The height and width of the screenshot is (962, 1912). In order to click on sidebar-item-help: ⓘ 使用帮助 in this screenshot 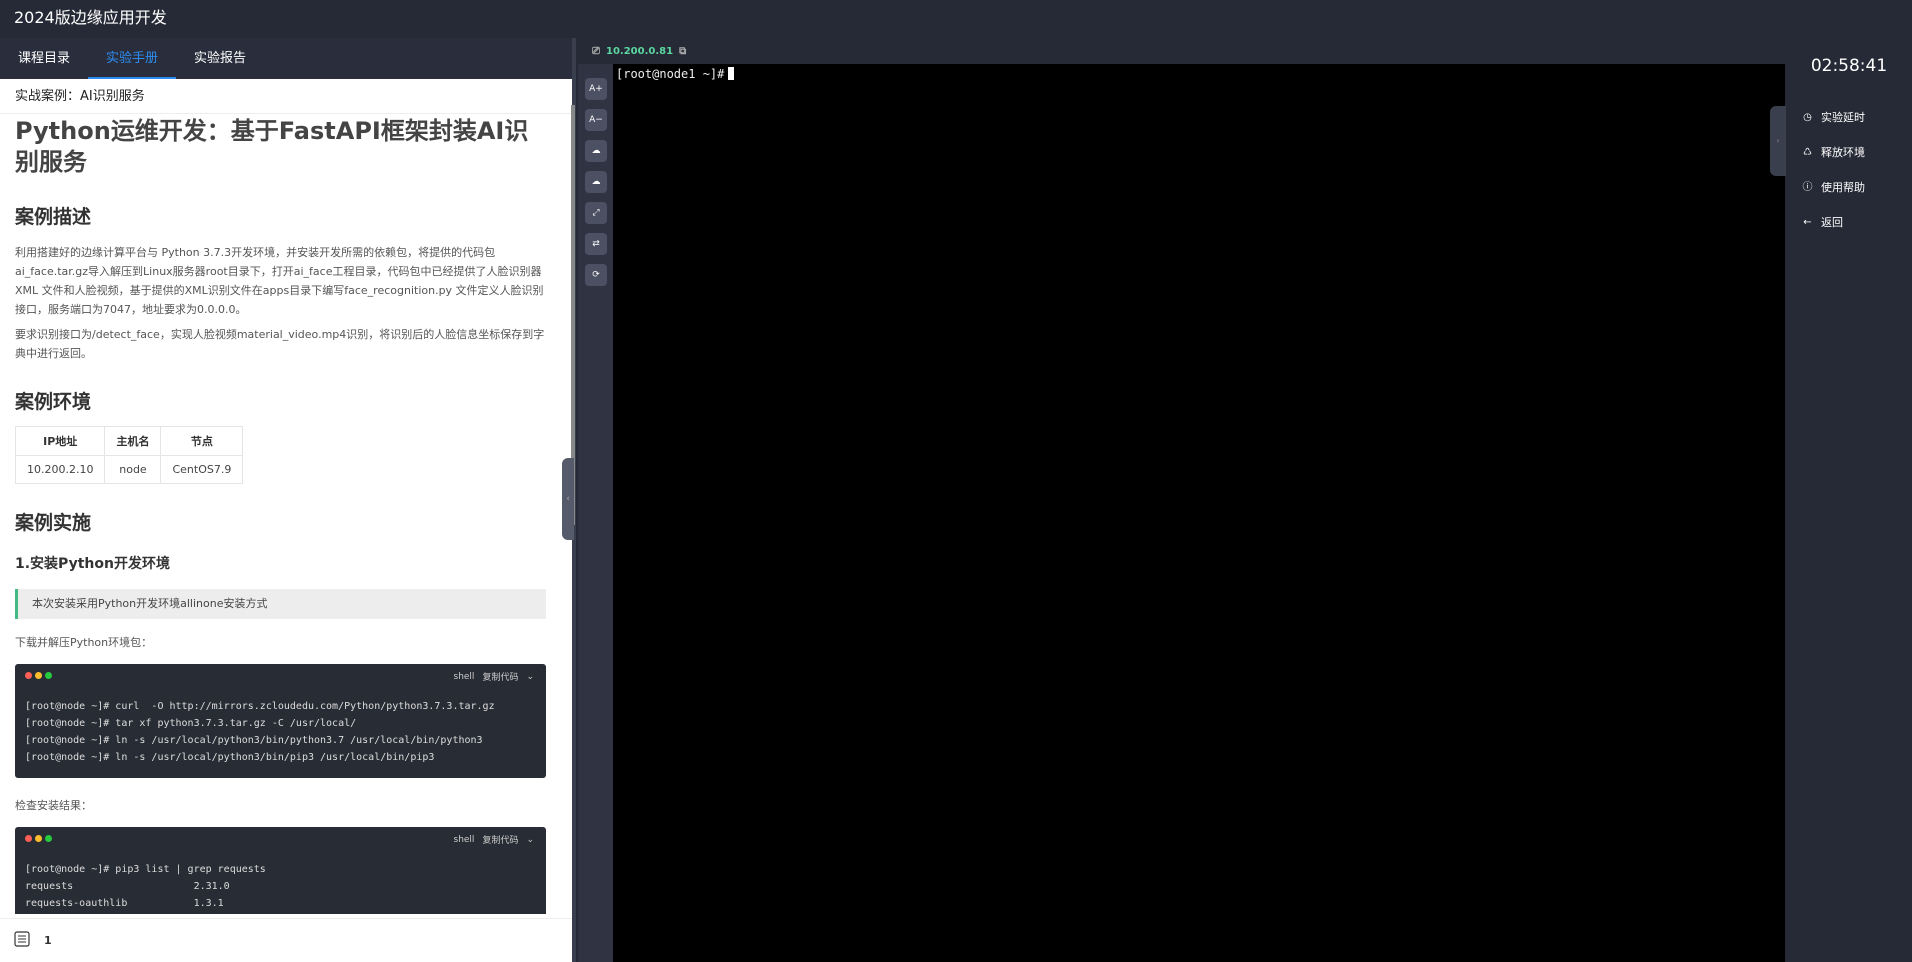, I will do `click(1834, 187)`.